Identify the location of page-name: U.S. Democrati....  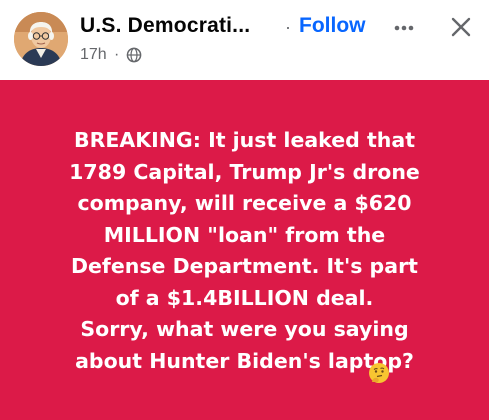
(165, 26).